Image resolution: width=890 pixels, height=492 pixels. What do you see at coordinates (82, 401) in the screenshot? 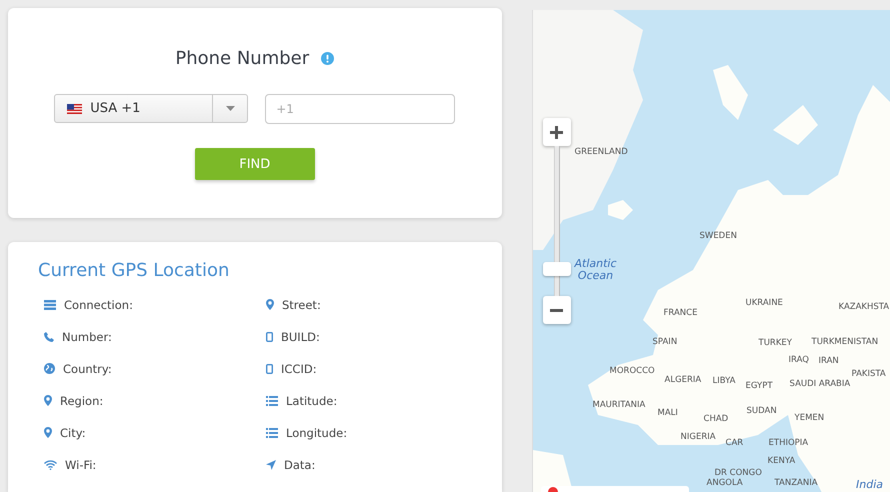
I see `field-label: Region:` at bounding box center [82, 401].